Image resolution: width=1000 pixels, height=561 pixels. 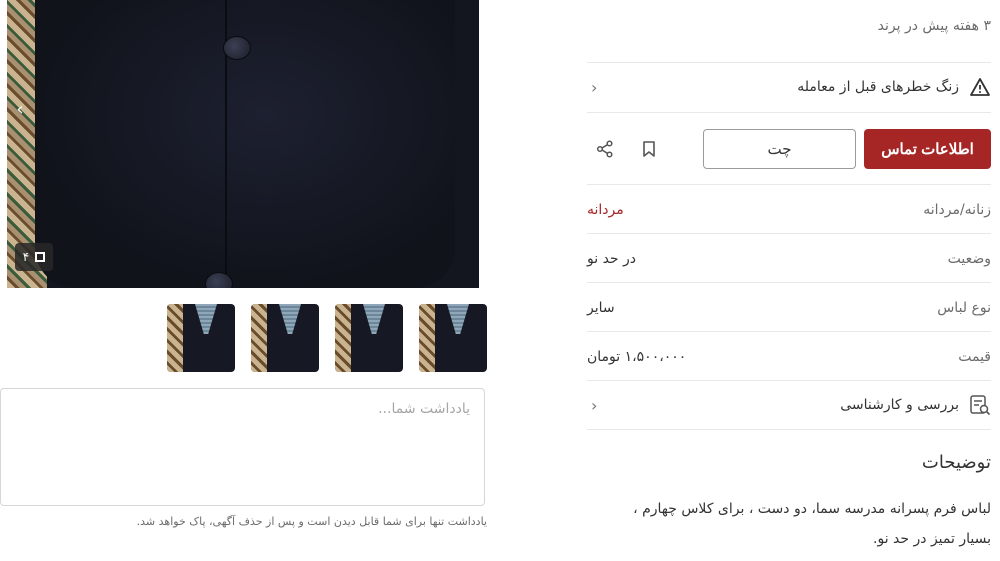 I want to click on review-label: بررسی و کارشناسی, so click(x=899, y=405).